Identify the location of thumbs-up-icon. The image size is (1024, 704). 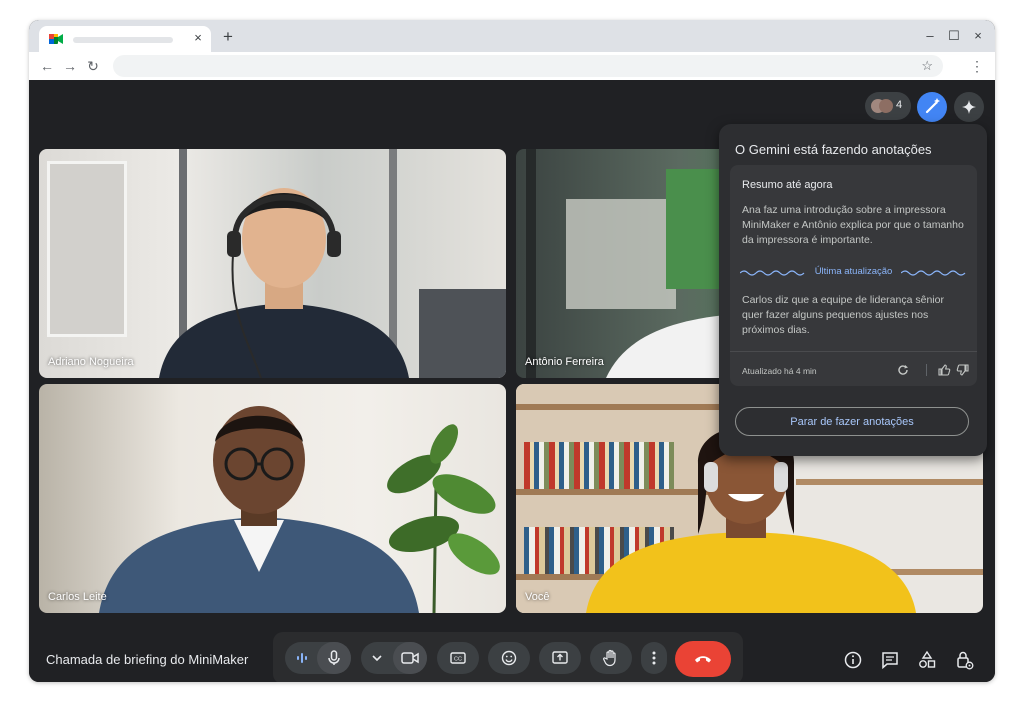
(944, 370).